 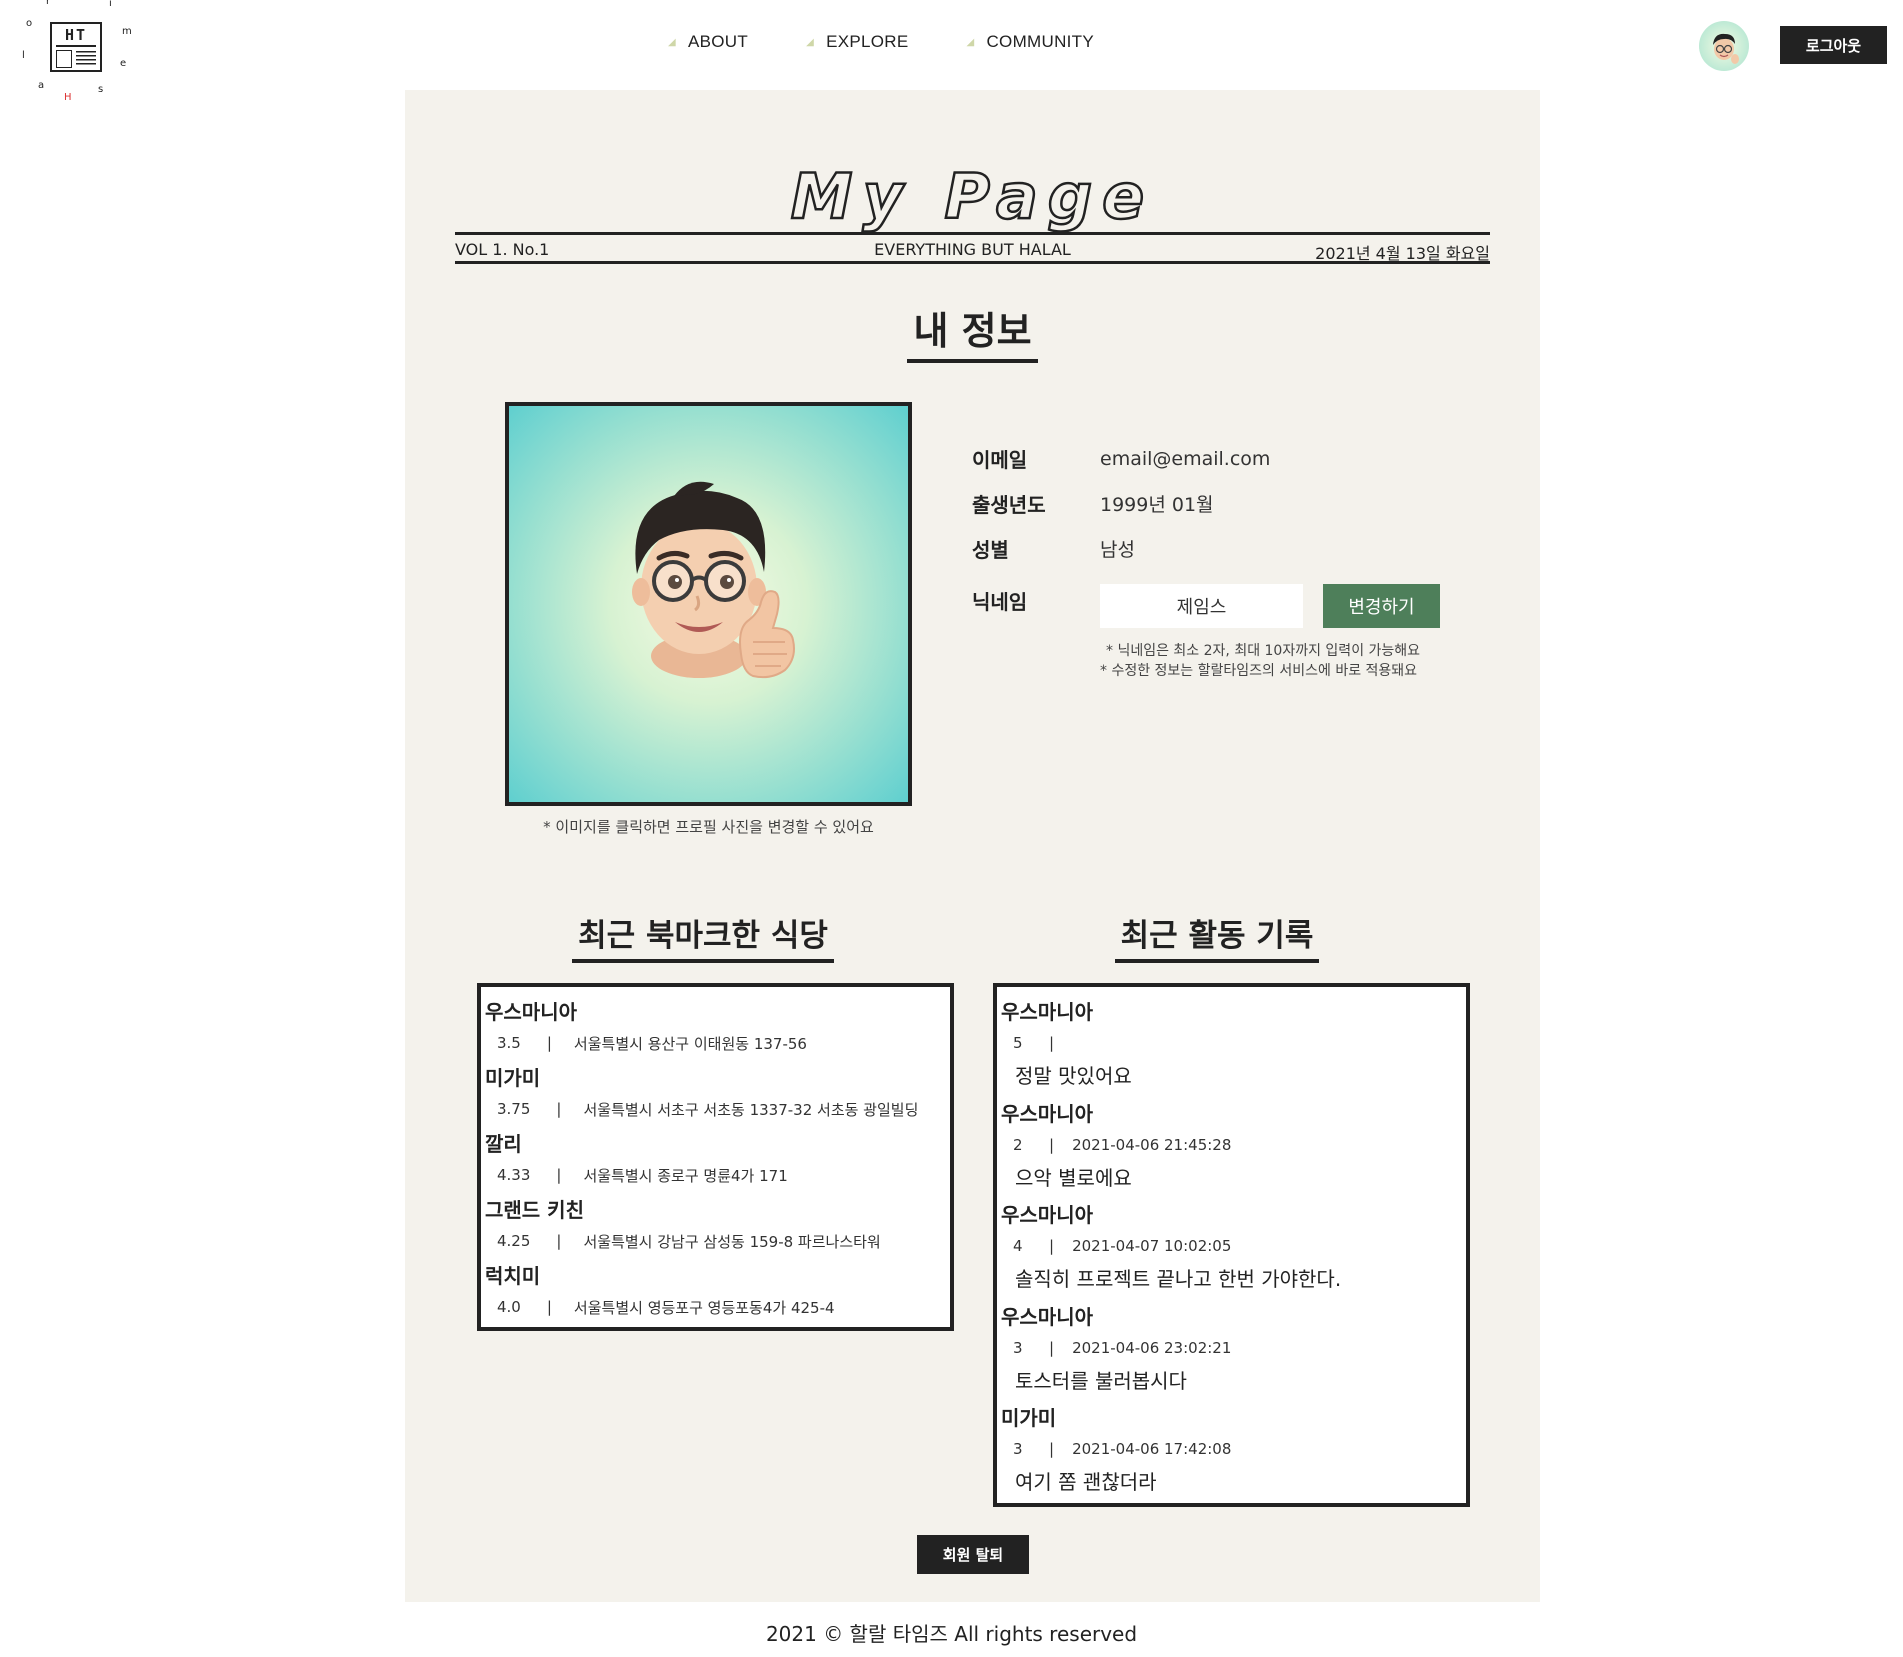 What do you see at coordinates (1263, 651) in the screenshot?
I see `nickname-note-1: * 닉네임은 최소 2자, 최대 10자까지 입력이 가능해요` at bounding box center [1263, 651].